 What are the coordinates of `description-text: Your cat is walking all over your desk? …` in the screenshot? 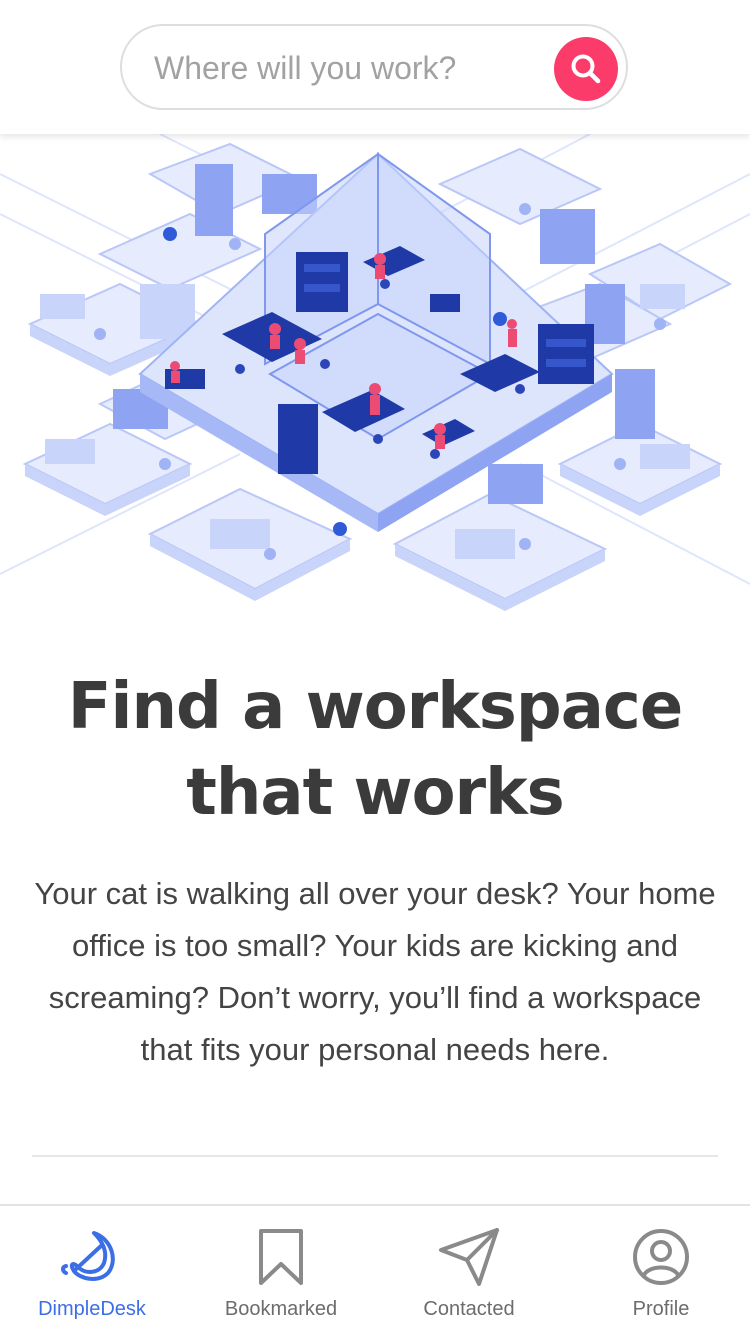 It's located at (375, 971).